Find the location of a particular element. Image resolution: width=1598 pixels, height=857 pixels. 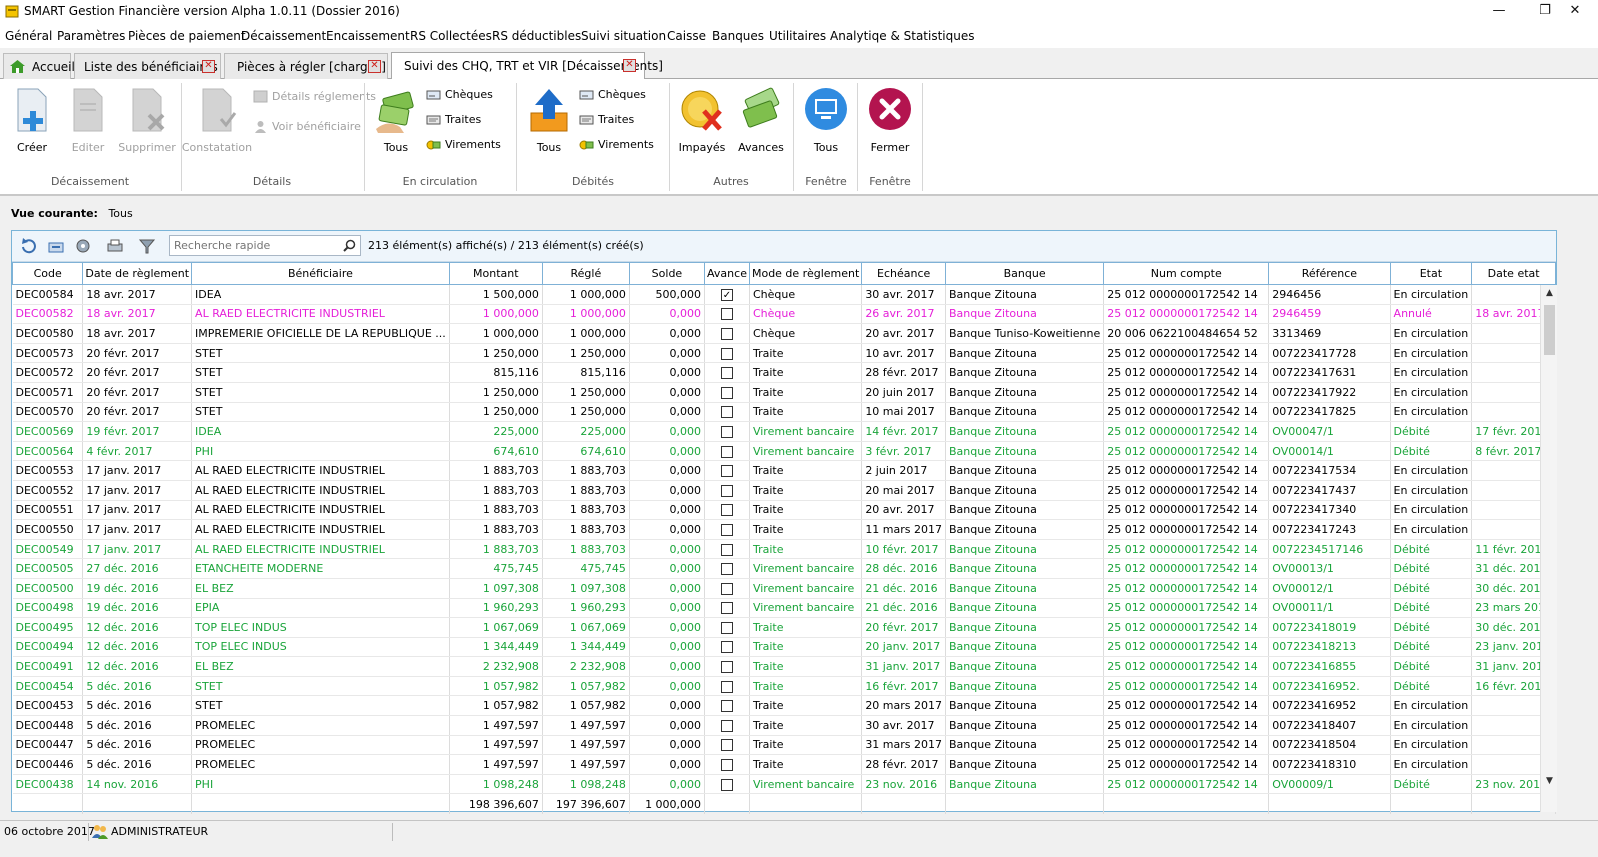

vertical-scrollbar: ▲ ▼ is located at coordinates (1548, 548).